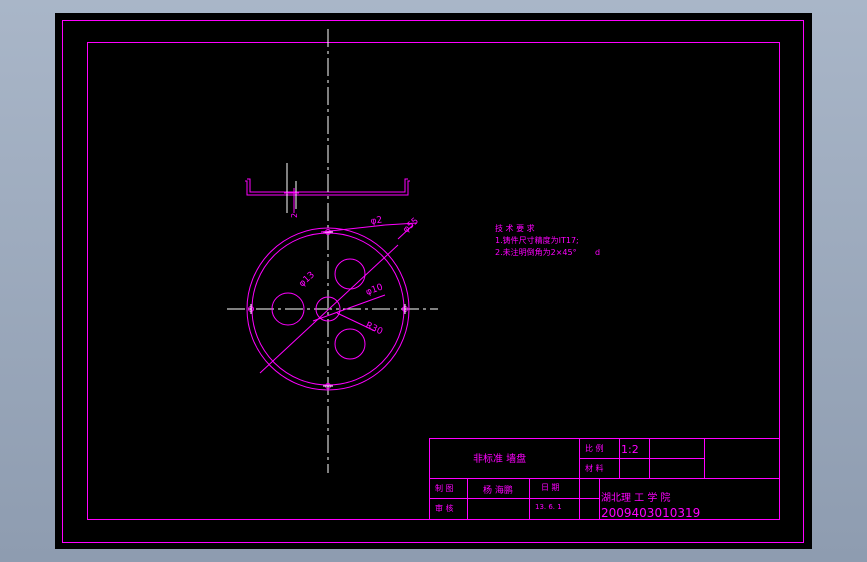  Describe the element at coordinates (444, 488) in the screenshot. I see `drawn-label: 制 图` at that location.